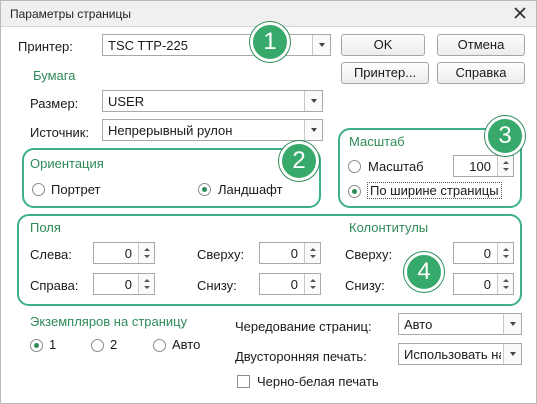 Image resolution: width=537 pixels, height=404 pixels. Describe the element at coordinates (221, 254) in the screenshot. I see `margin-top-label: Сверху:` at that location.